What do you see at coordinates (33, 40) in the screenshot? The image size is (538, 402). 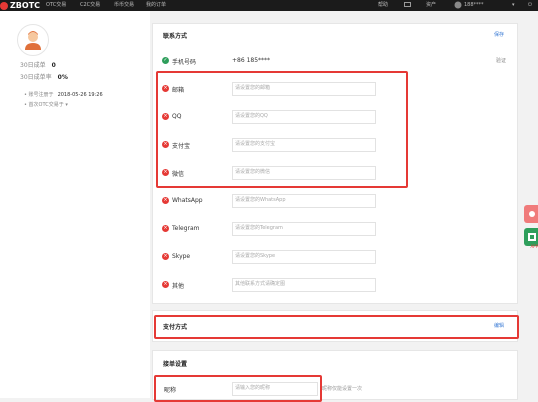 I see `avatar` at bounding box center [33, 40].